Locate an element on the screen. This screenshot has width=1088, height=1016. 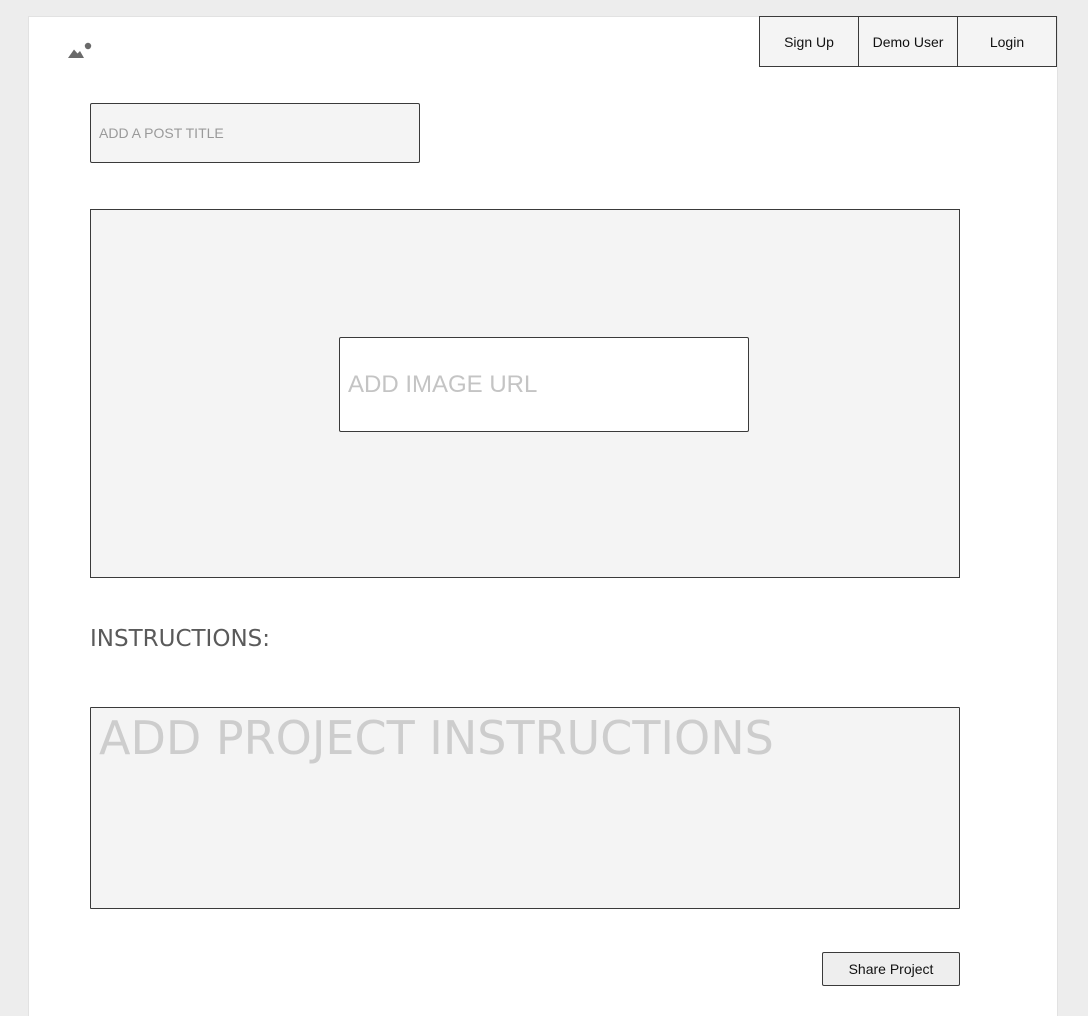
post-title-input is located at coordinates (255, 133).